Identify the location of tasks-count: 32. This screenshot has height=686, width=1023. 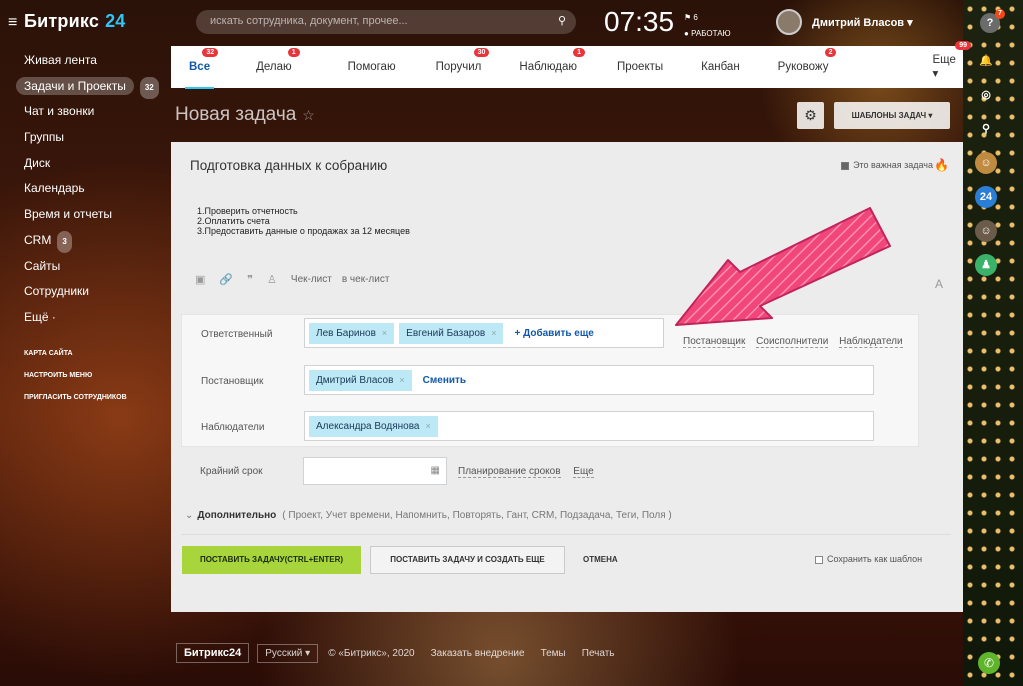
(149, 87).